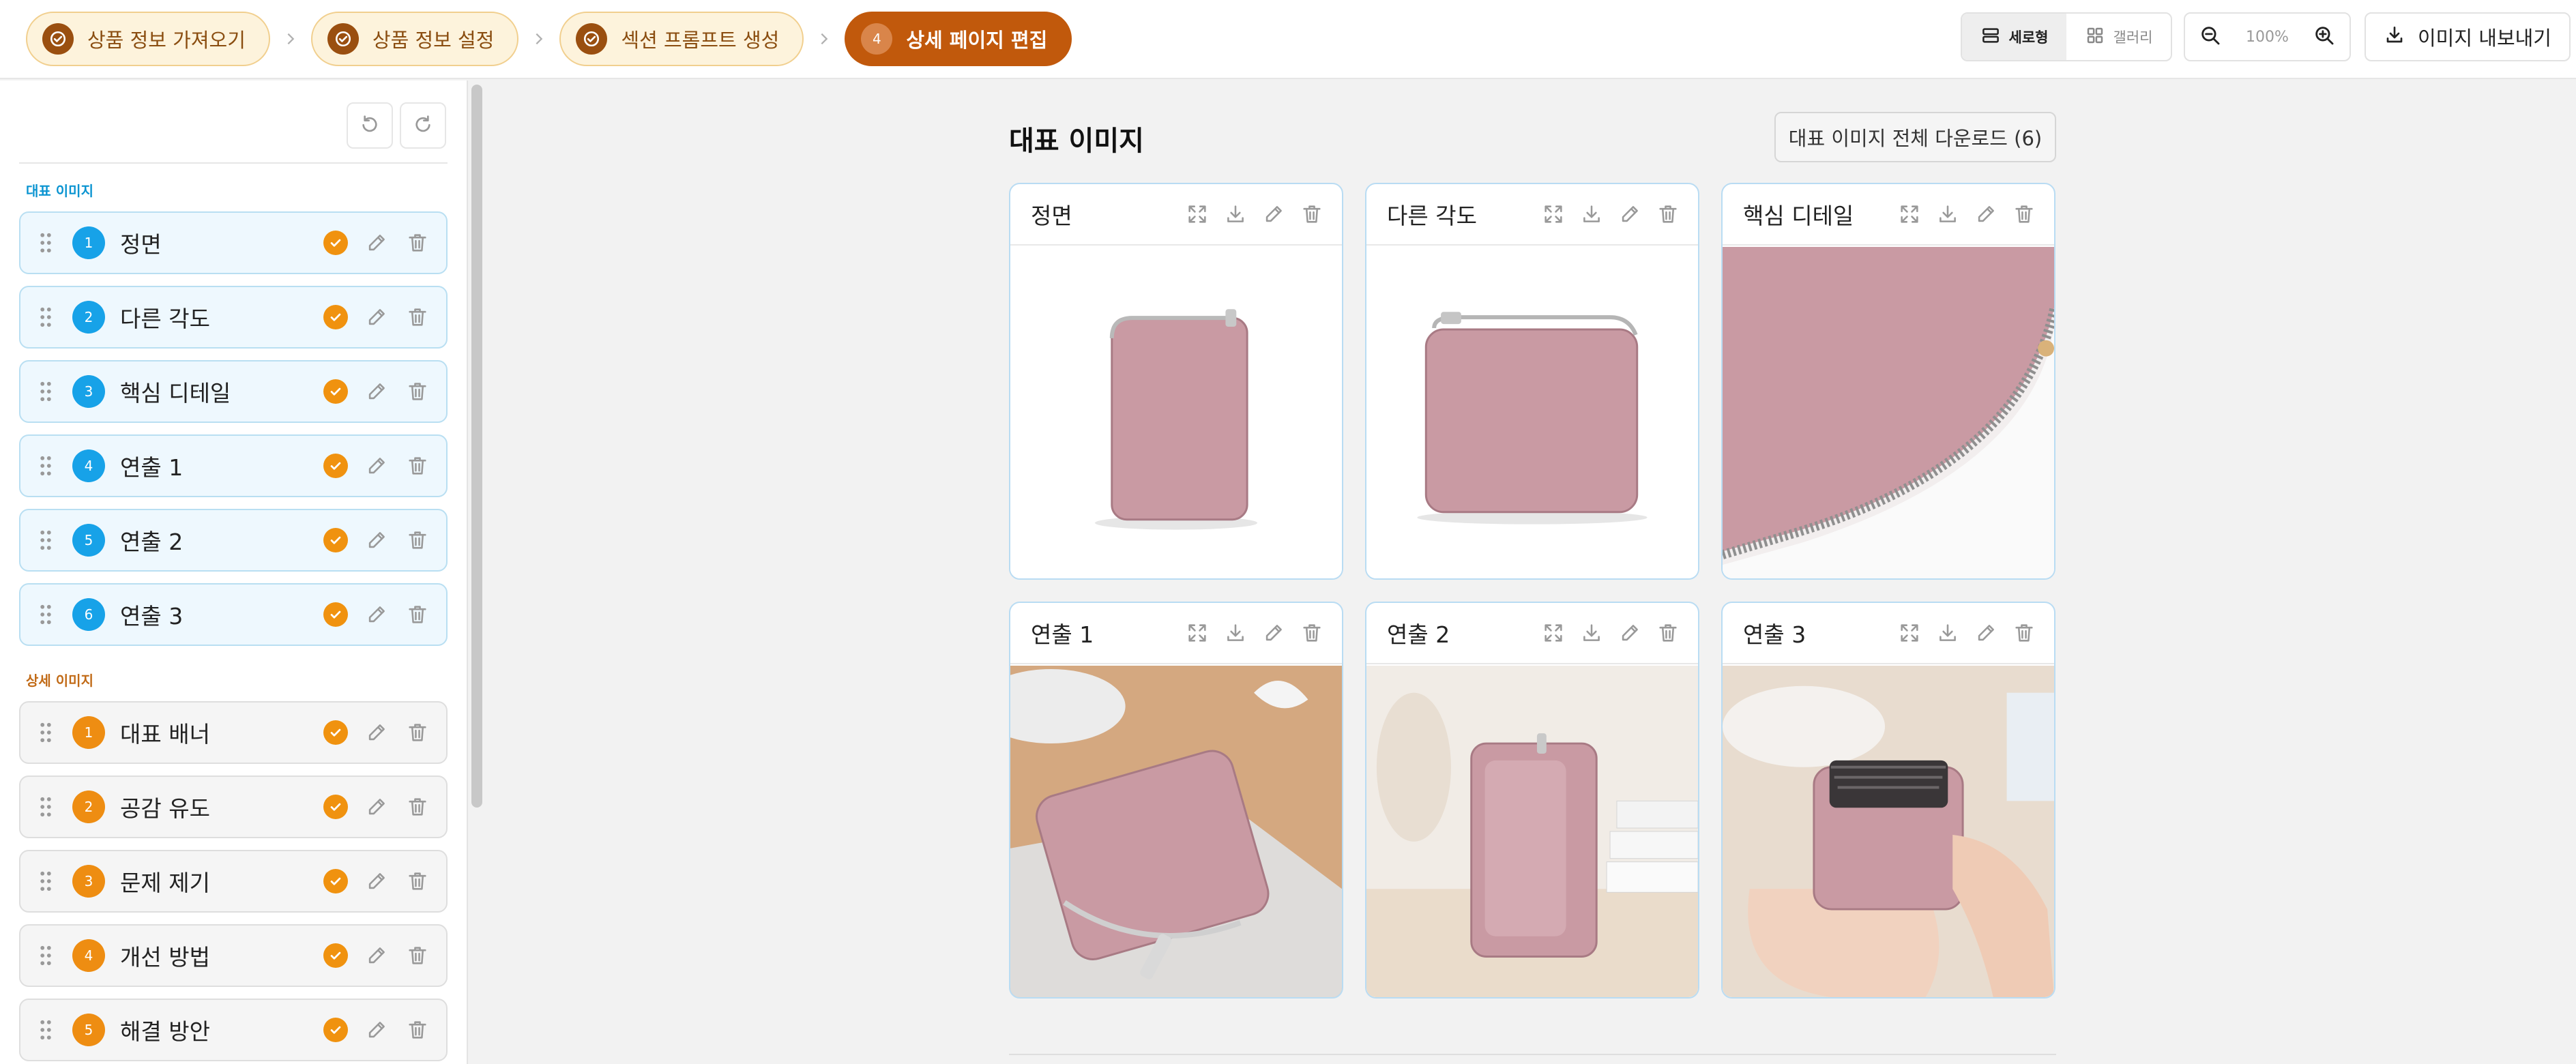  I want to click on step-4: 4 상세 페이지 편집, so click(959, 39).